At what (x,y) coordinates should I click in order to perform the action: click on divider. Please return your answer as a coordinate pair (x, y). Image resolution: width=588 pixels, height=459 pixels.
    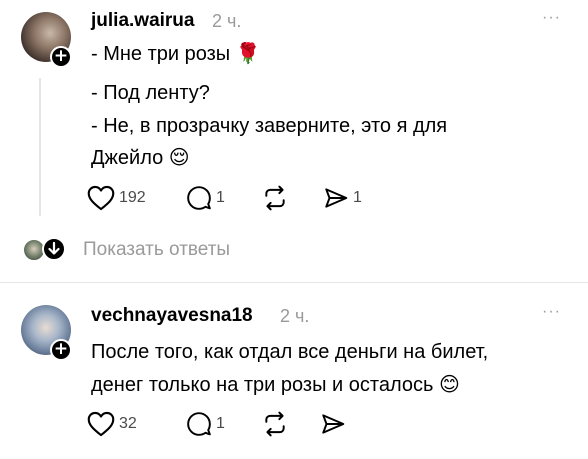
    Looking at the image, I should click on (294, 282).